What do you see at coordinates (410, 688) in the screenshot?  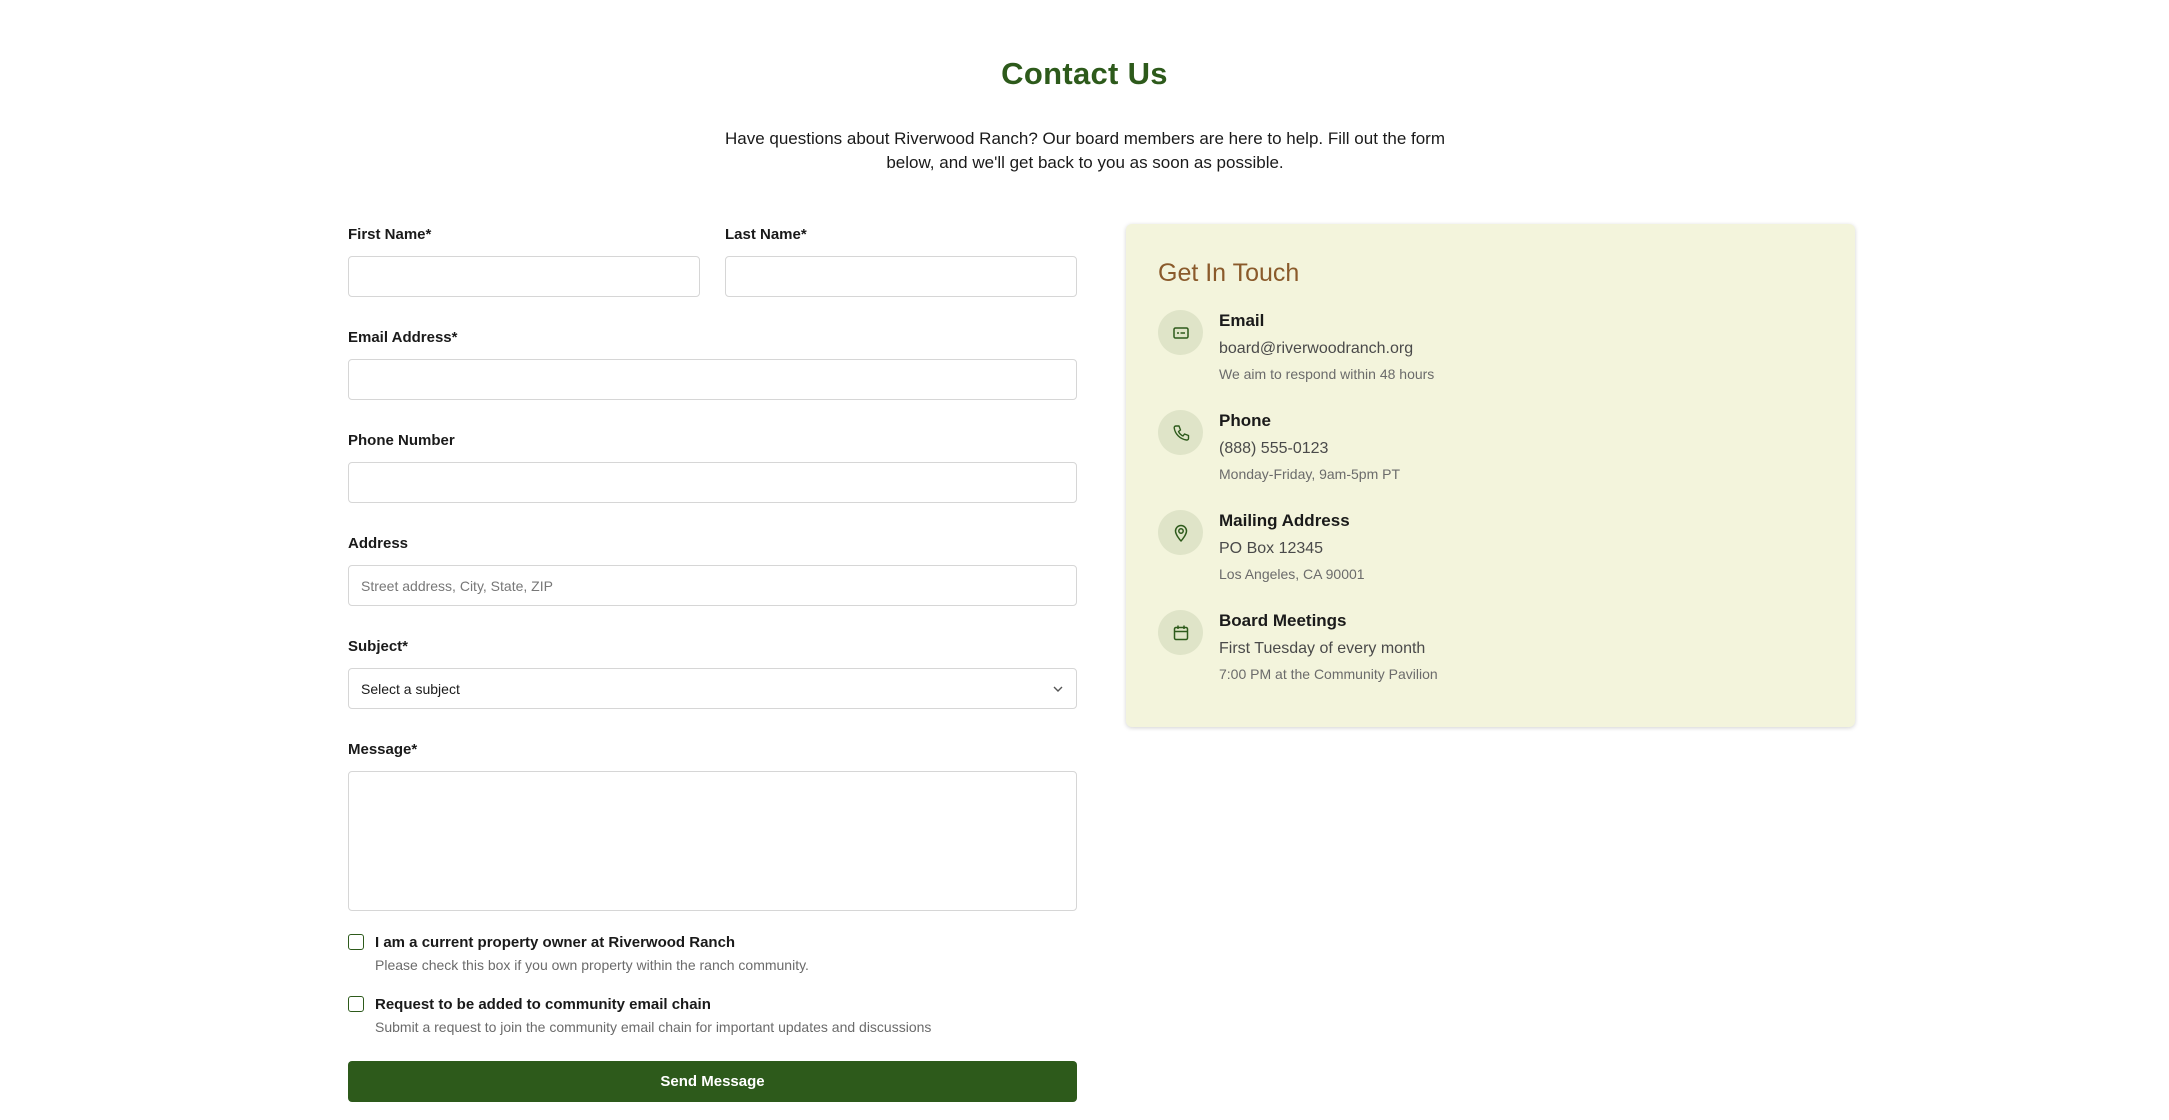 I see `subject-selected-value: Select a subject` at bounding box center [410, 688].